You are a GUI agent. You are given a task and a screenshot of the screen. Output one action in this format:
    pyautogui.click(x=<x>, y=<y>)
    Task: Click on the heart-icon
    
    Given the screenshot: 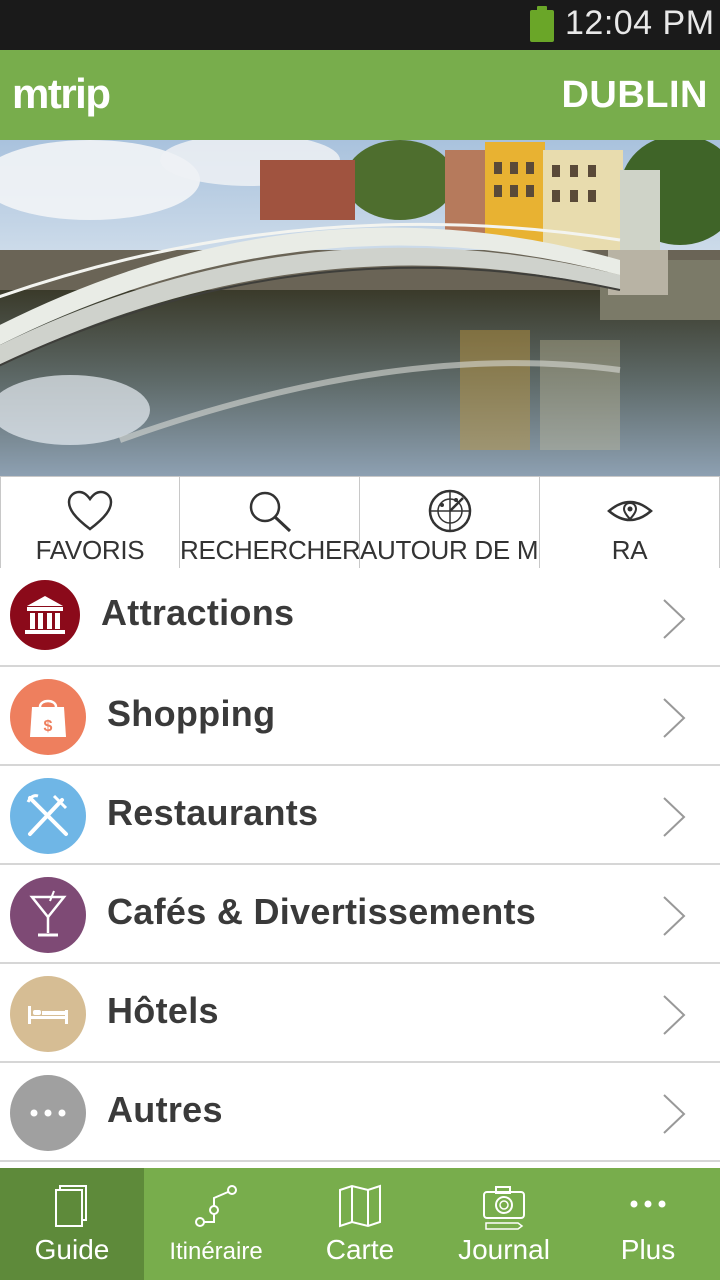 What is the action you would take?
    pyautogui.click(x=90, y=510)
    